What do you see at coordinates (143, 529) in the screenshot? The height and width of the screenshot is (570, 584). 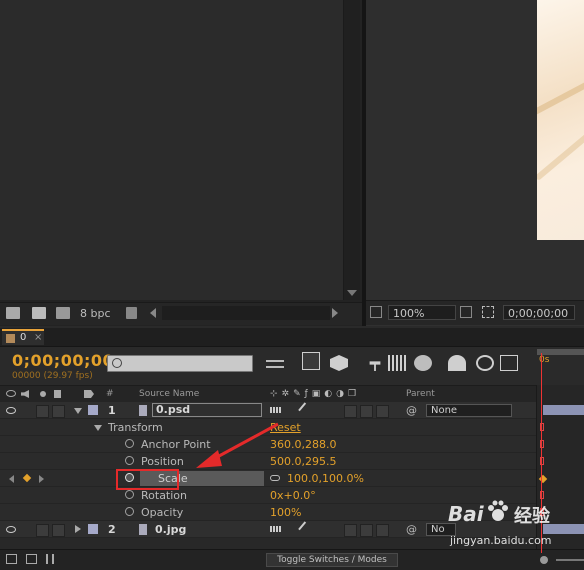 I see `jpg-file-icon` at bounding box center [143, 529].